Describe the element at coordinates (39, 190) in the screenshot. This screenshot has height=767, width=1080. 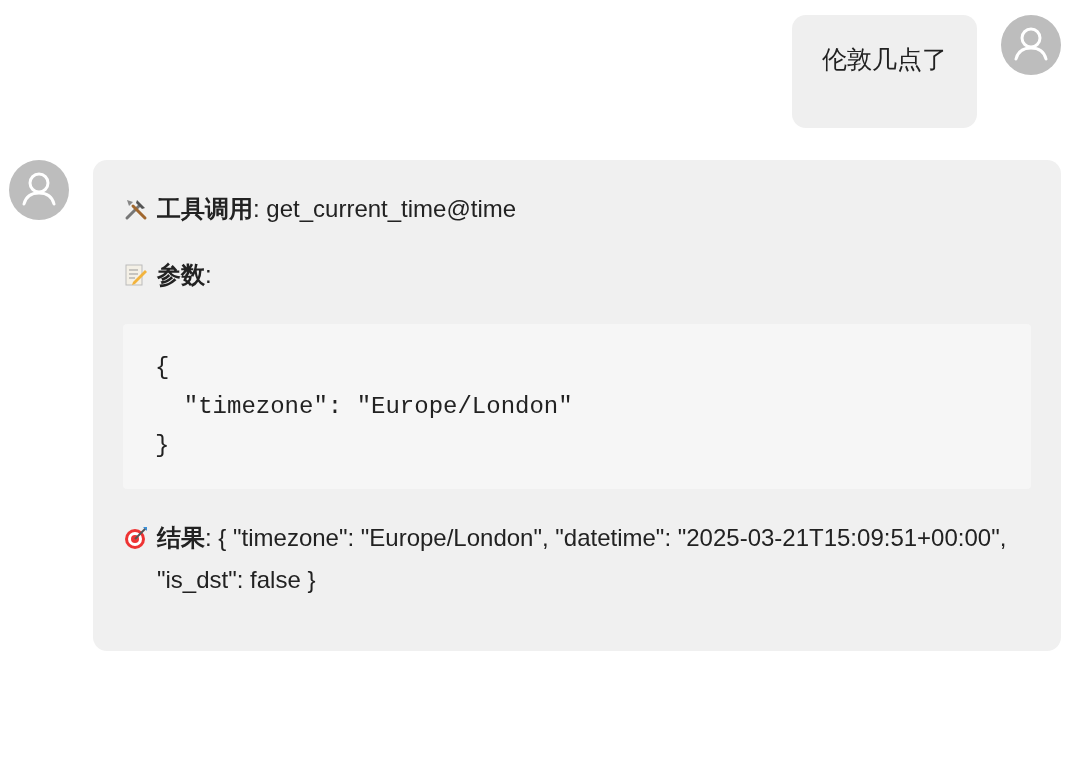
I see `assistant-avatar-icon` at that location.